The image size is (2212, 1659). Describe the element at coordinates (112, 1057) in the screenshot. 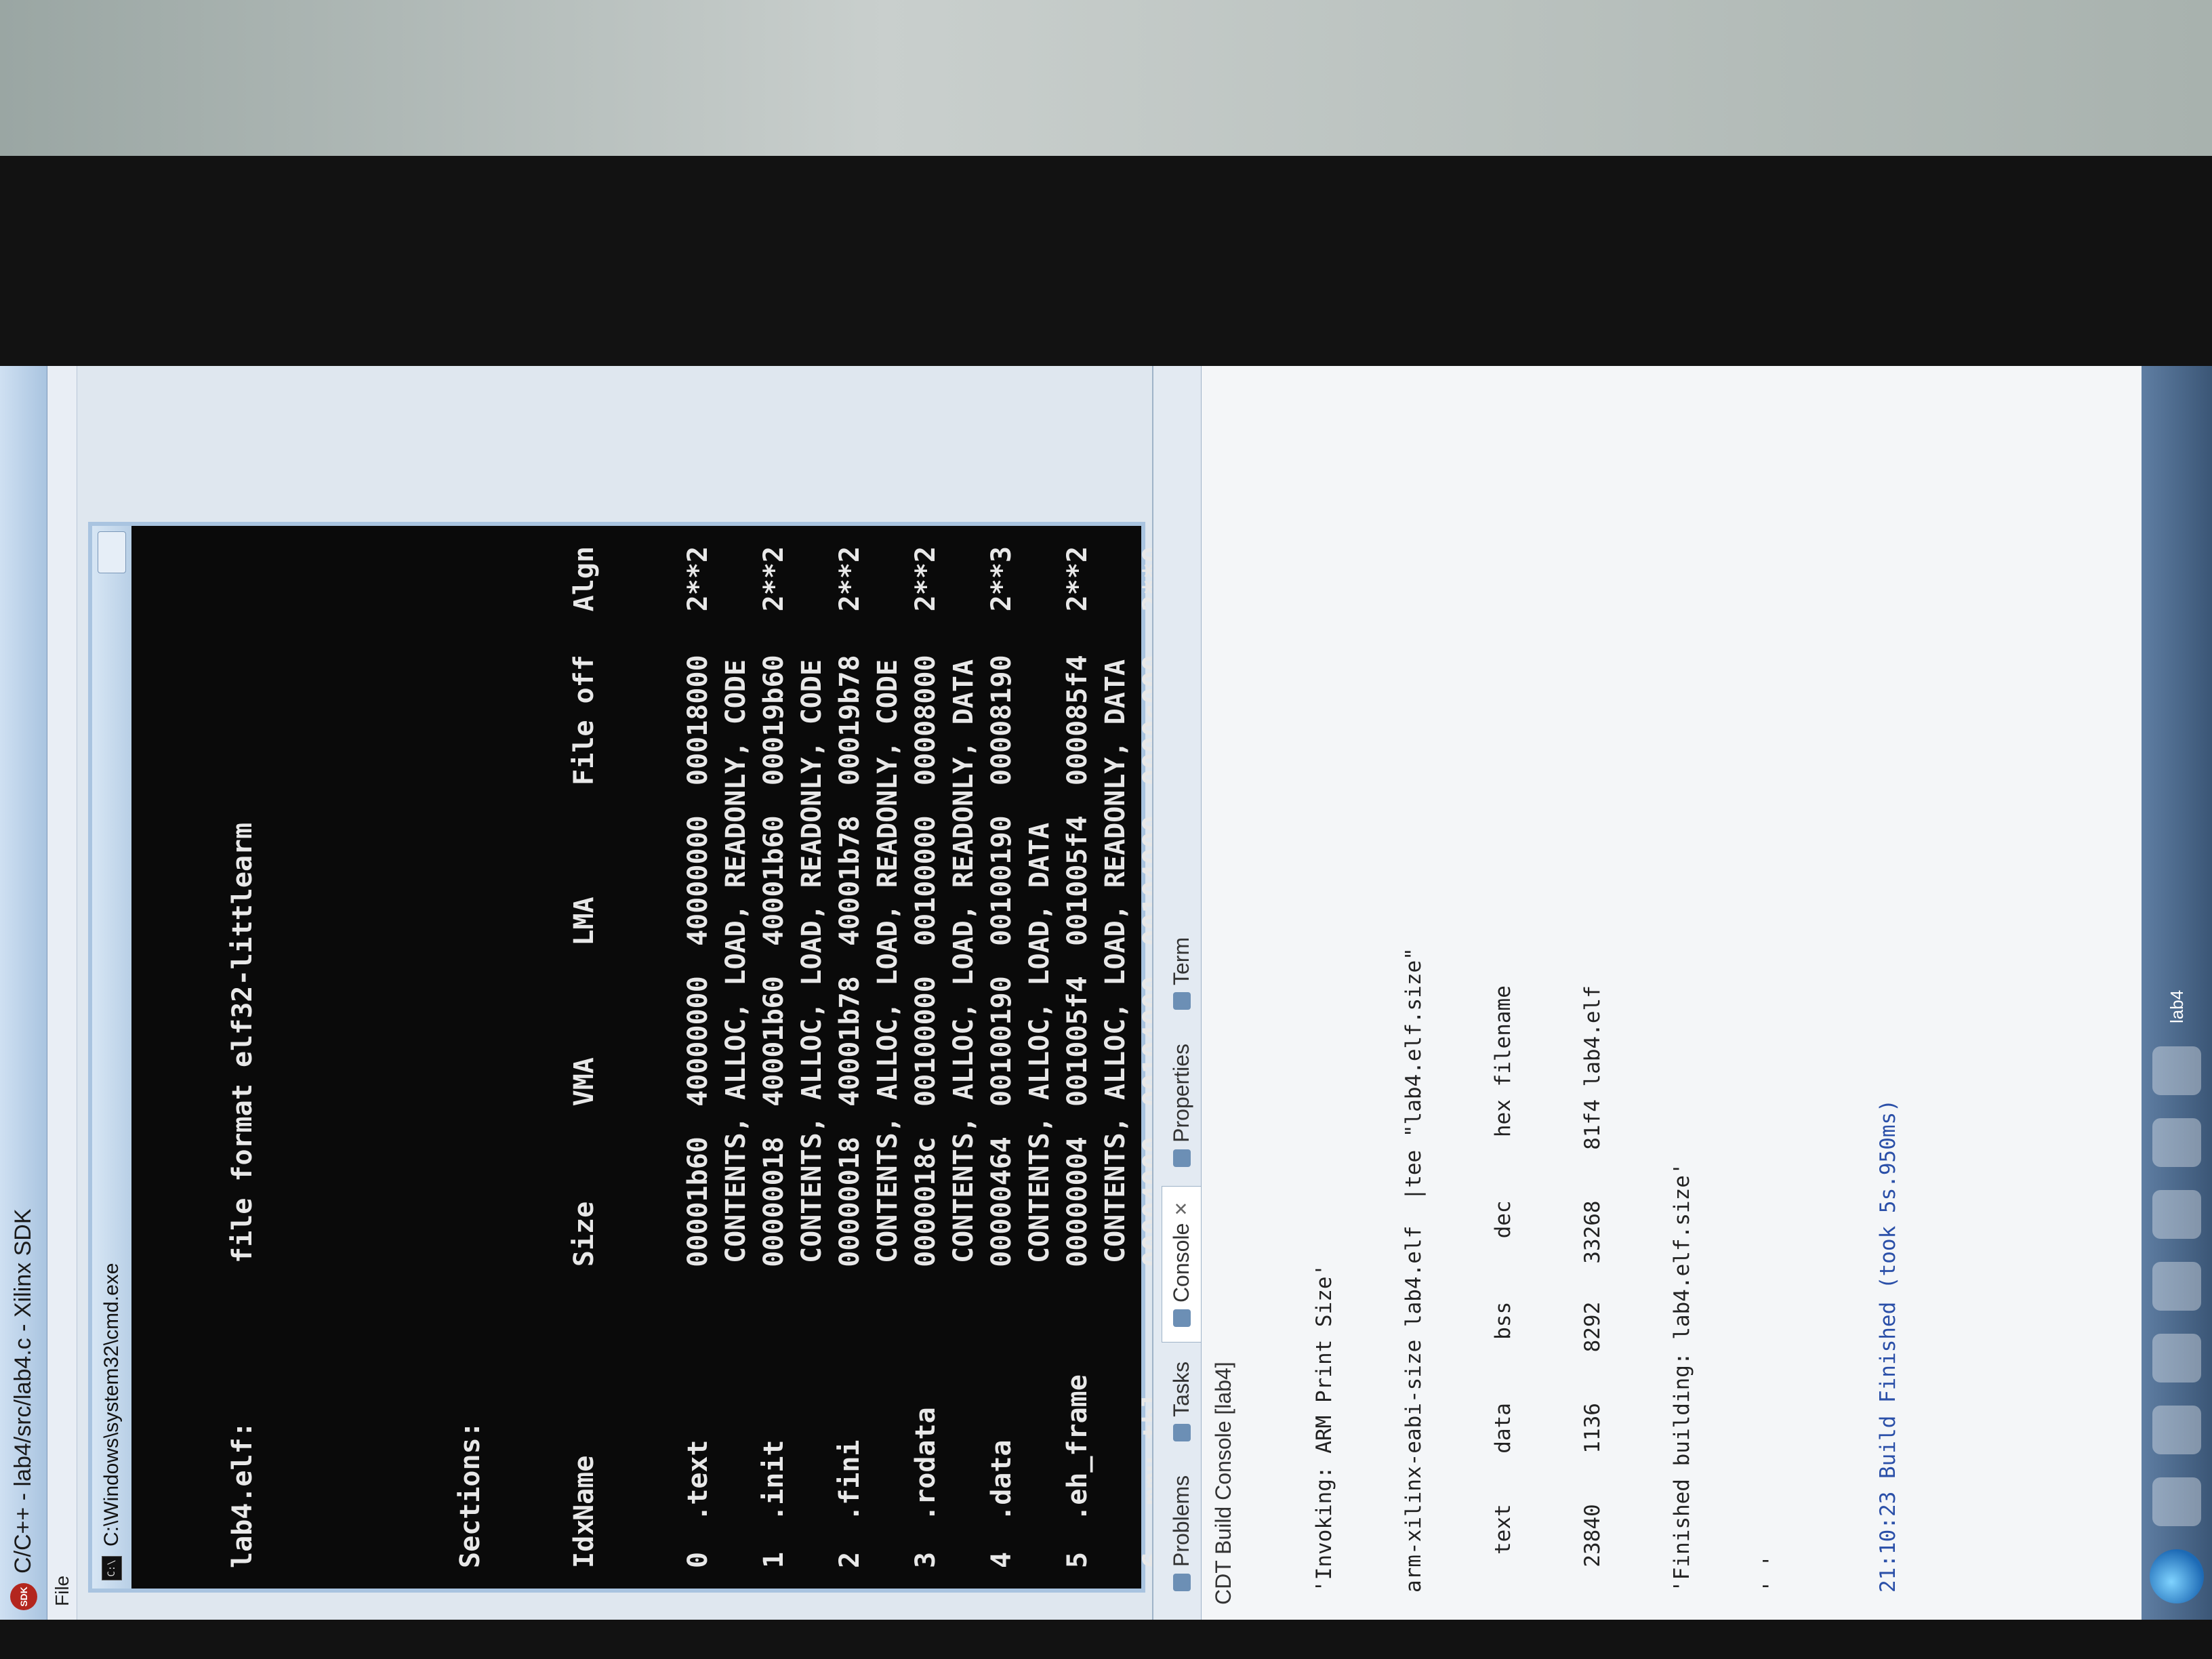

I see `cmd-title-bar: C:\ C:\Windows\system32\cmd.exe` at that location.